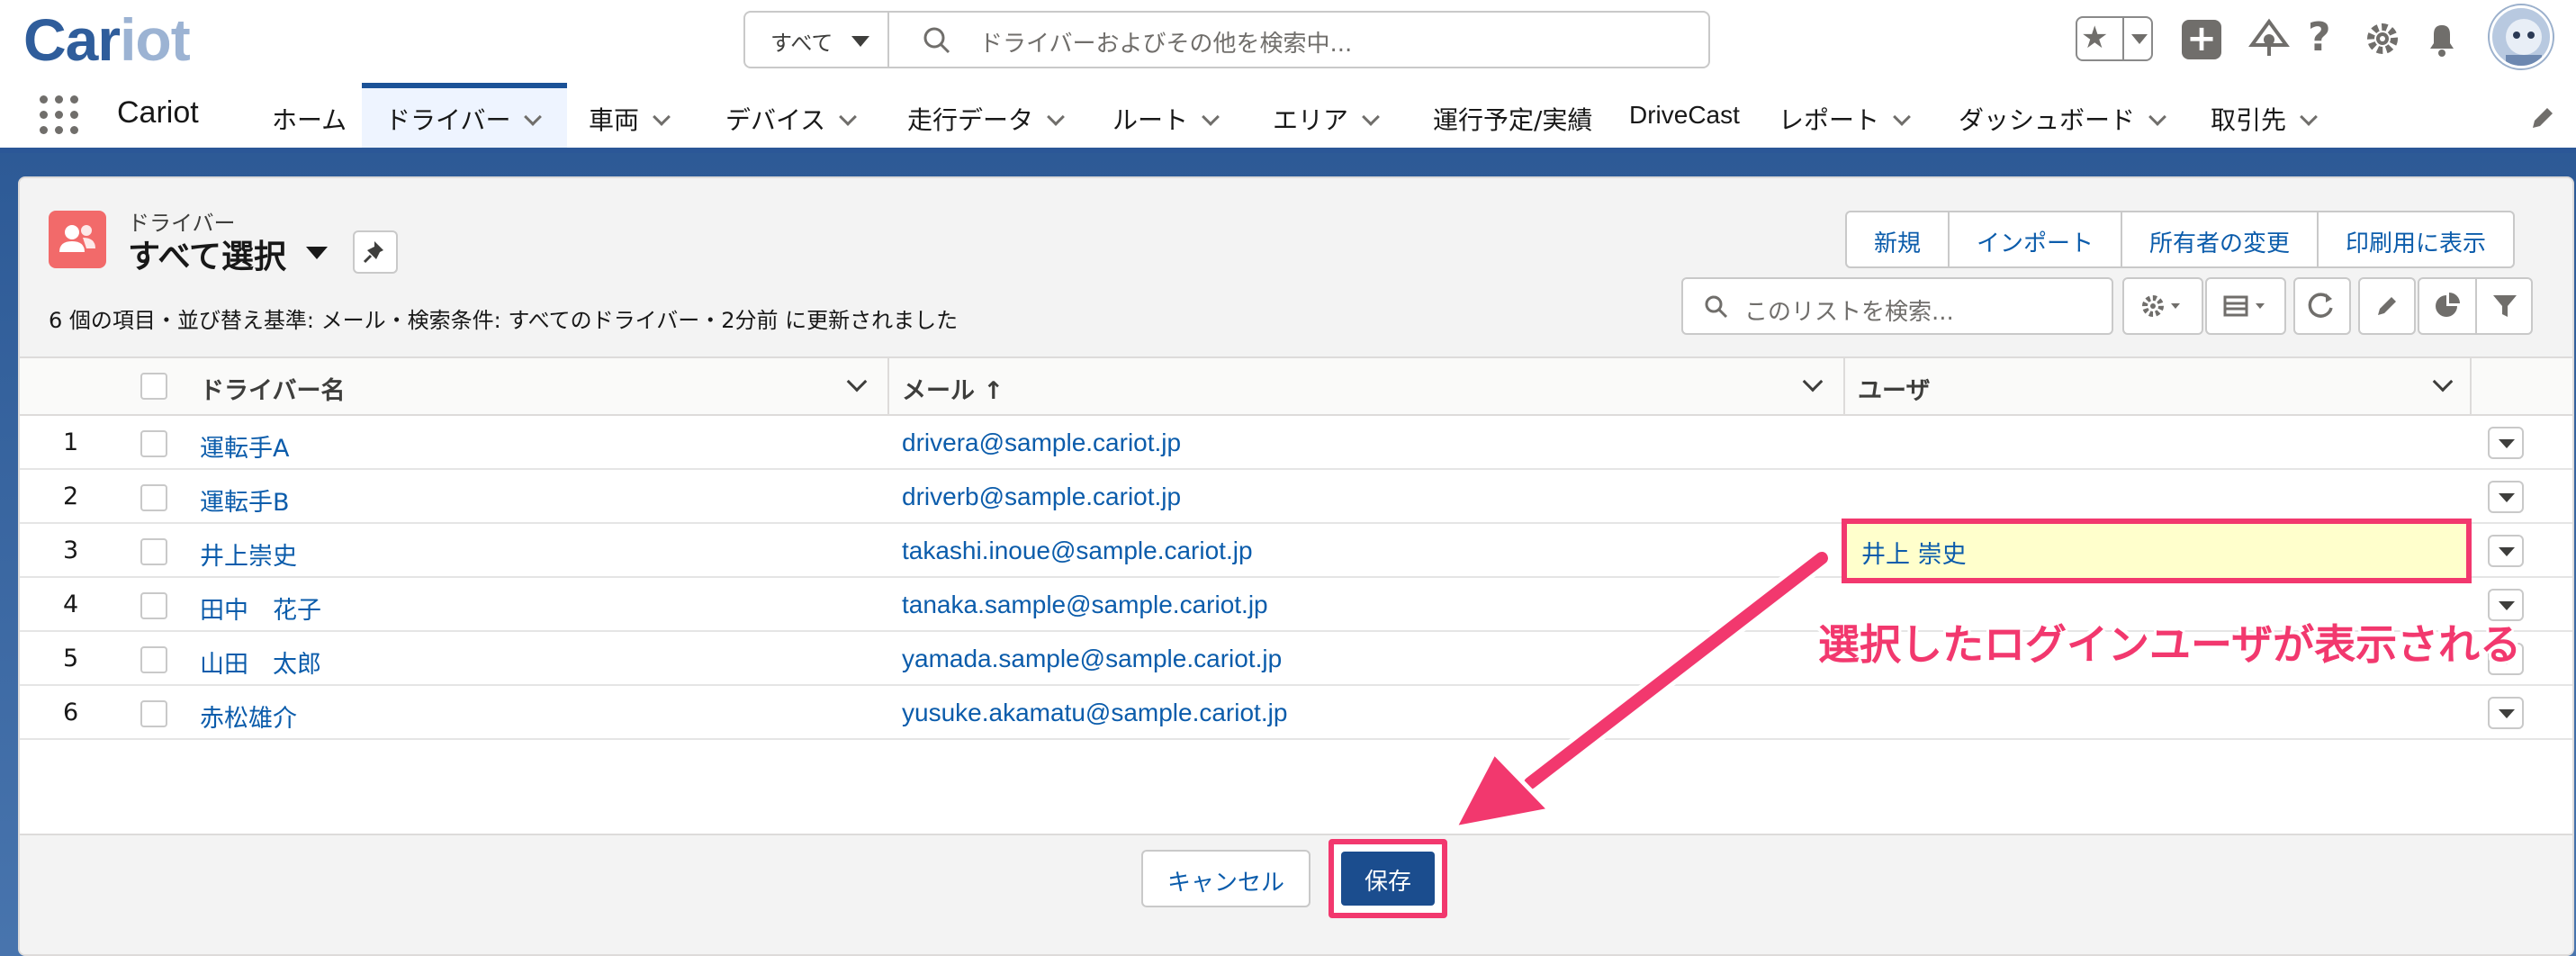 The width and height of the screenshot is (2576, 956). What do you see at coordinates (2220, 239) in the screenshot?
I see `change-owner-button: 所有者の変更` at bounding box center [2220, 239].